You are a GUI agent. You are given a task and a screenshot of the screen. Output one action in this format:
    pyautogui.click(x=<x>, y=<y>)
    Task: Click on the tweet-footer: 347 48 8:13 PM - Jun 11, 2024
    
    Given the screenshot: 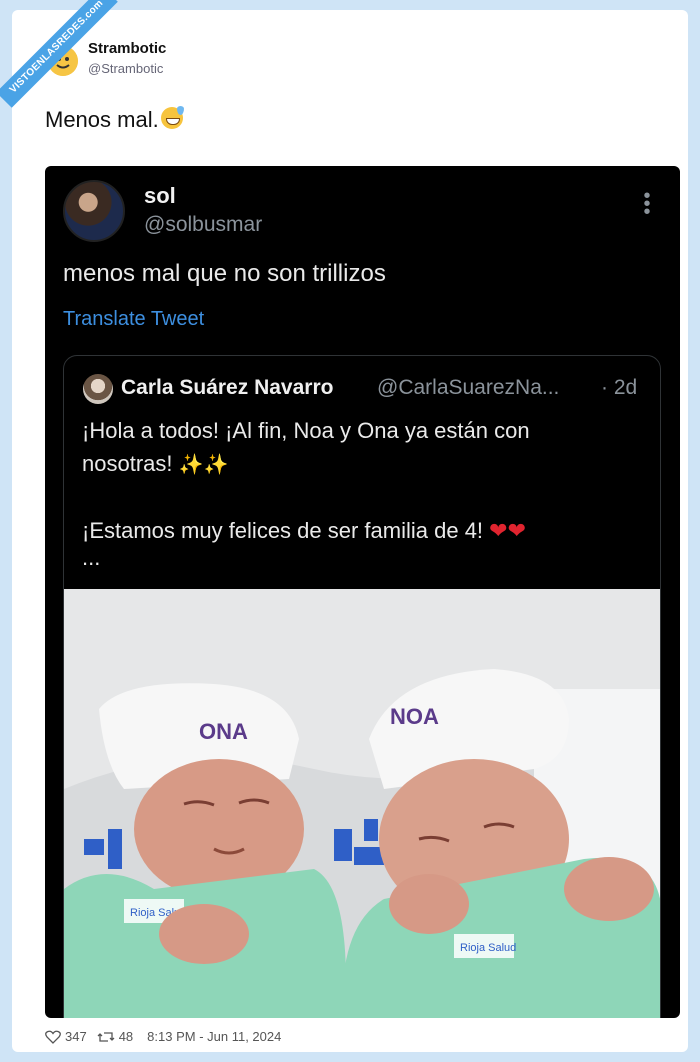 What is the action you would take?
    pyautogui.click(x=163, y=1036)
    